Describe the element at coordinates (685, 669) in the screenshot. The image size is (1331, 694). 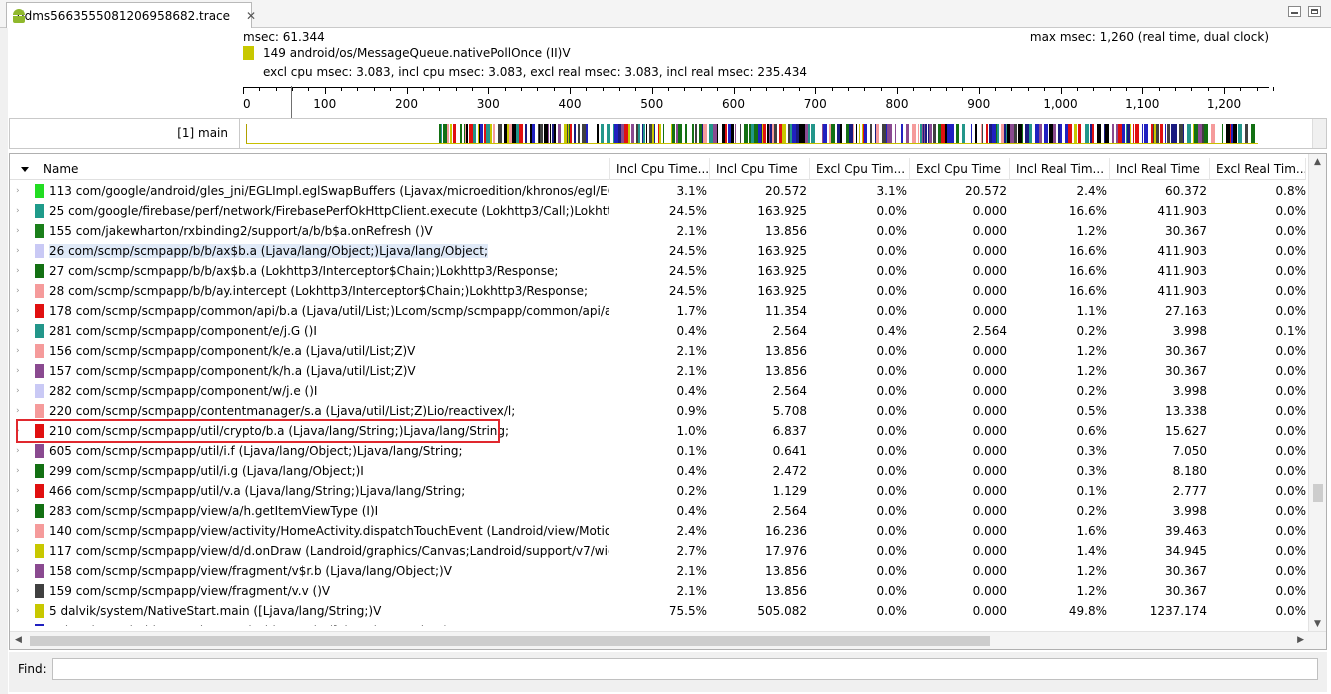
I see `find-input` at that location.